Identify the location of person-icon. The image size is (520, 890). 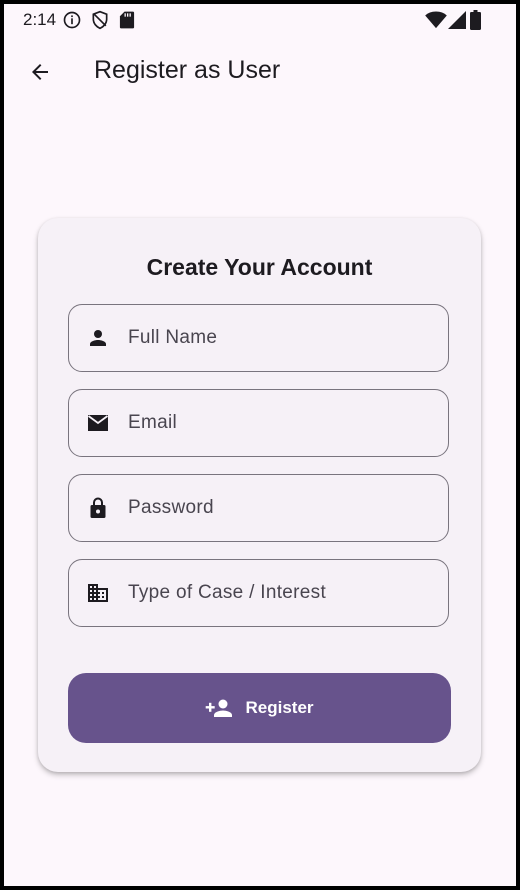
(98, 338).